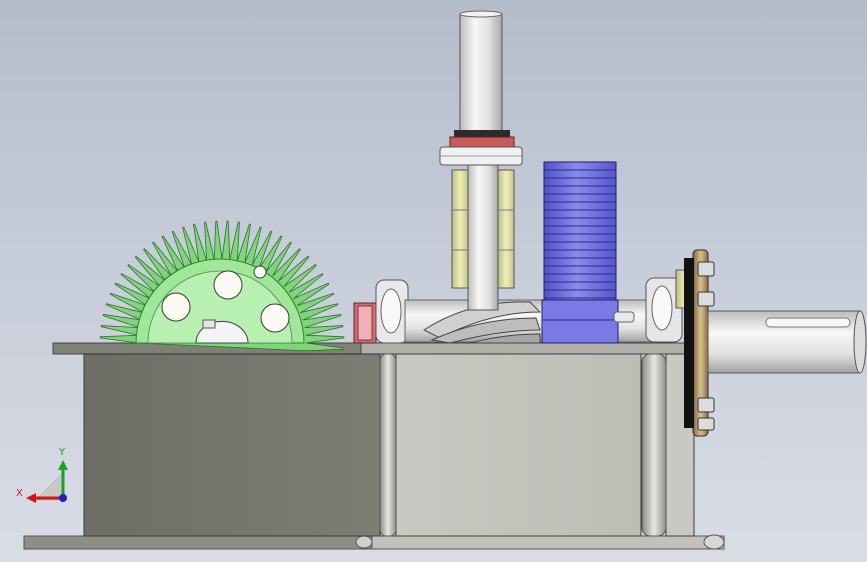  I want to click on y-axis-label: Y, so click(62, 452).